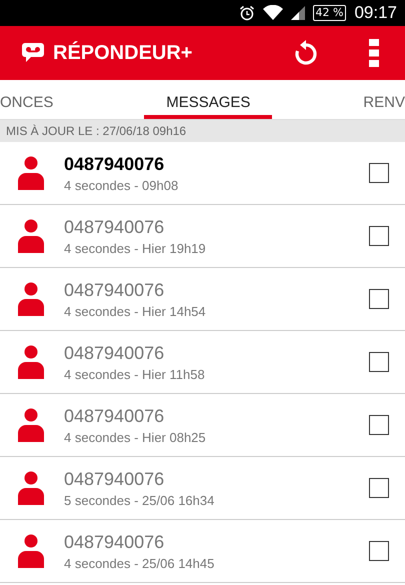 The width and height of the screenshot is (405, 585). What do you see at coordinates (135, 311) in the screenshot?
I see `message-details: 4 secondes - Hier 14h54` at bounding box center [135, 311].